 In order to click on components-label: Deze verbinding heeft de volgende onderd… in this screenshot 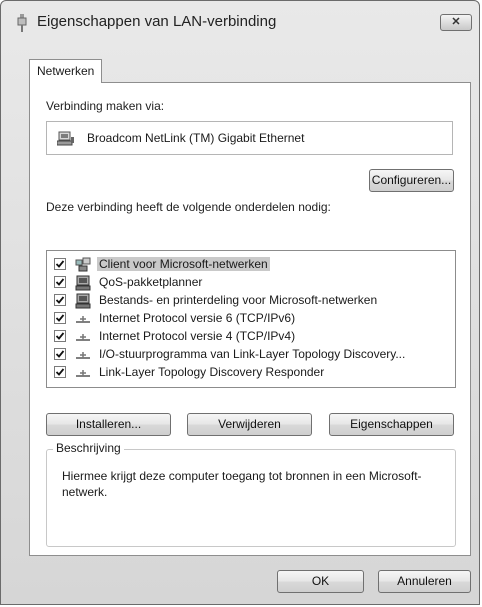, I will do `click(188, 207)`.